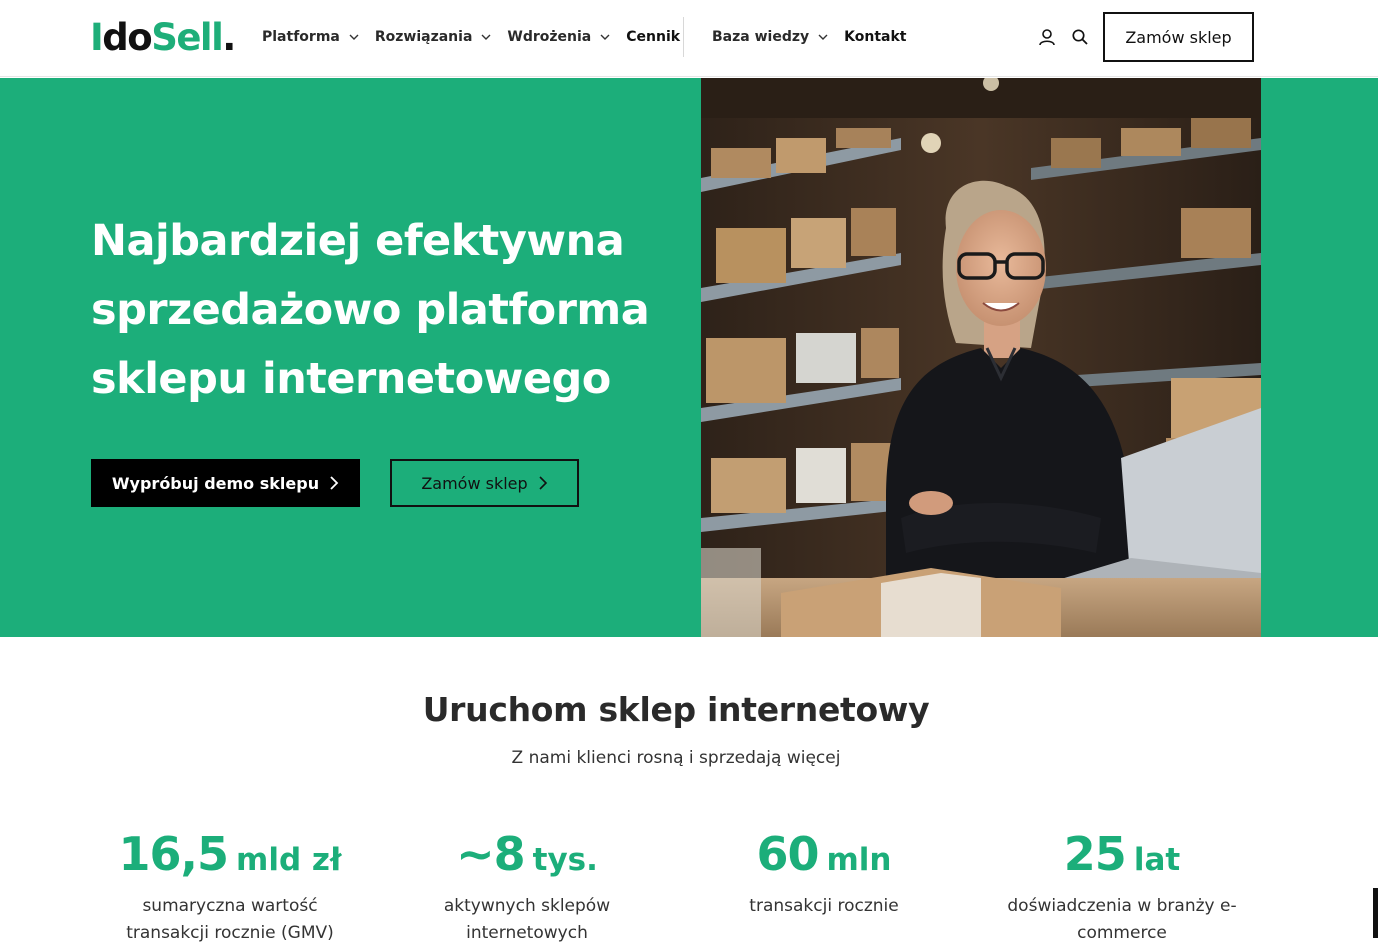 The image size is (1378, 952). I want to click on stat-unit: mld zł, so click(289, 860).